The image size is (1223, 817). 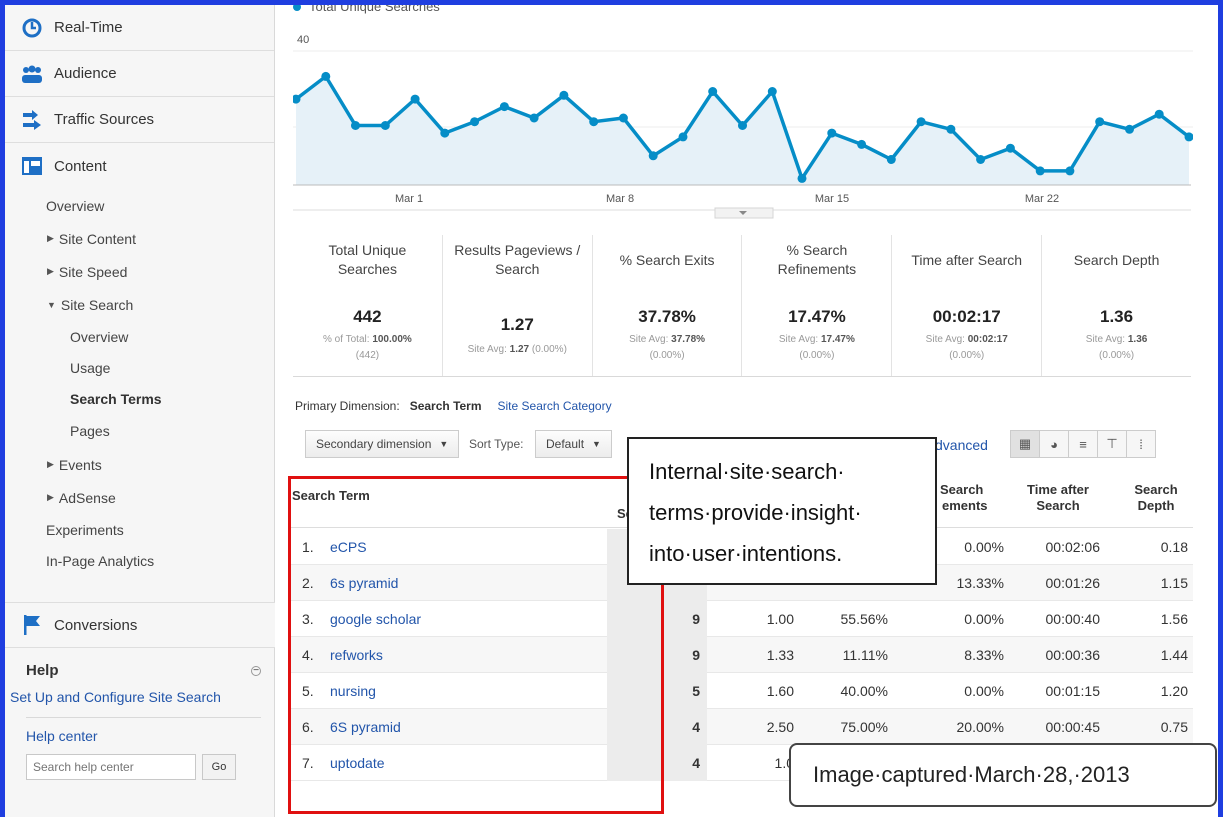 What do you see at coordinates (573, 444) in the screenshot?
I see `sort-type-dropdown: Default ▼` at bounding box center [573, 444].